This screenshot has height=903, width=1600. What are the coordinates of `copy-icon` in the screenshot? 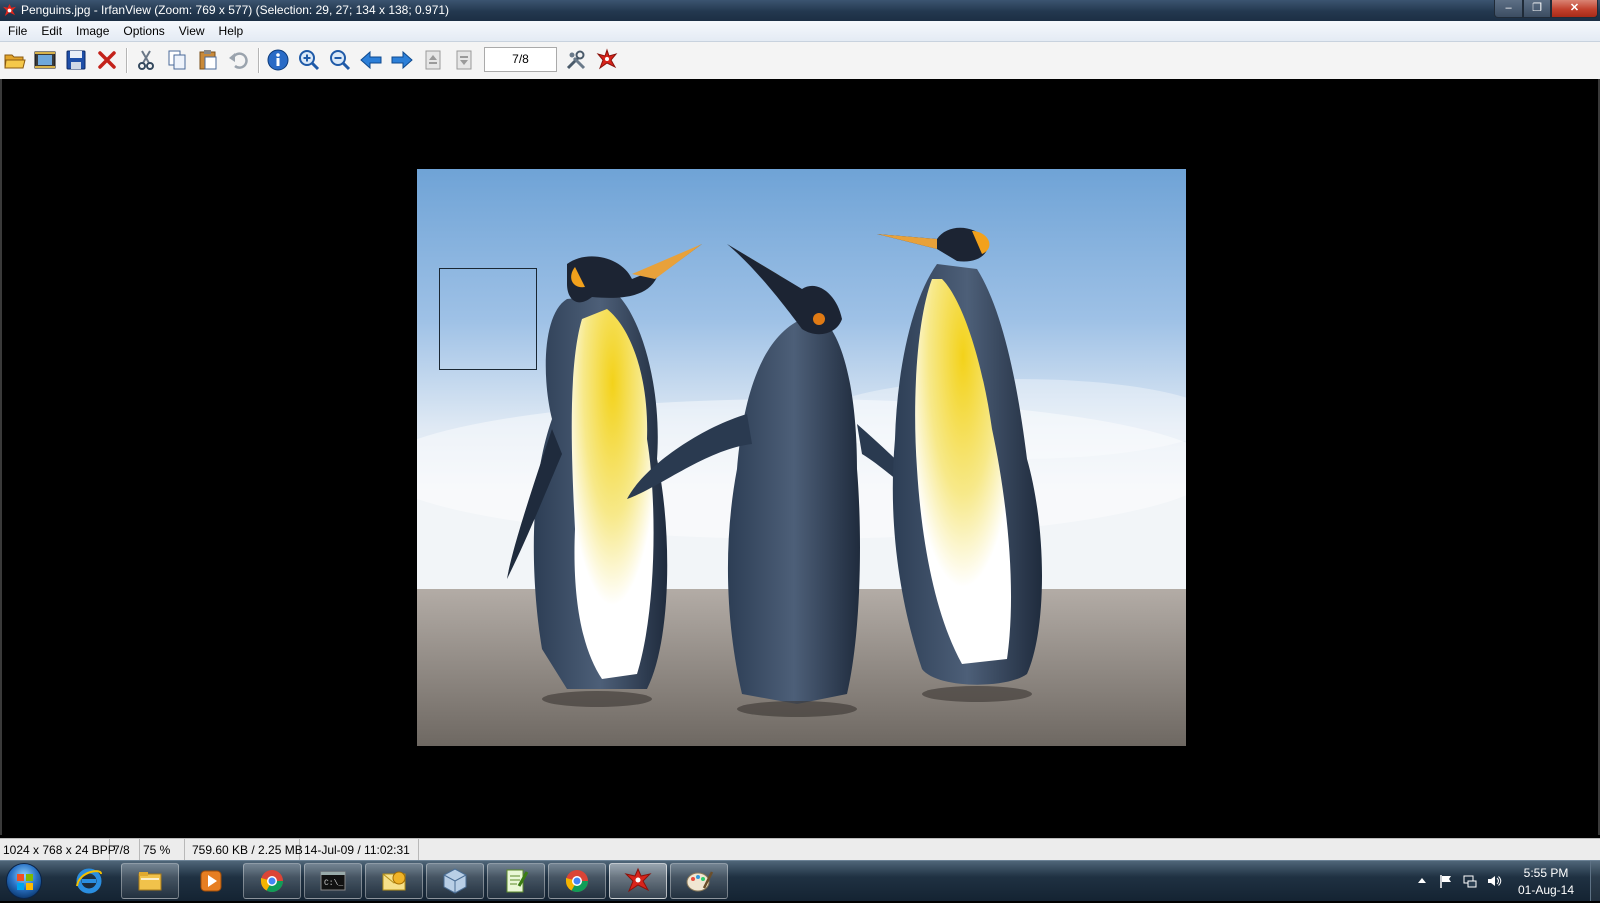 It's located at (177, 60).